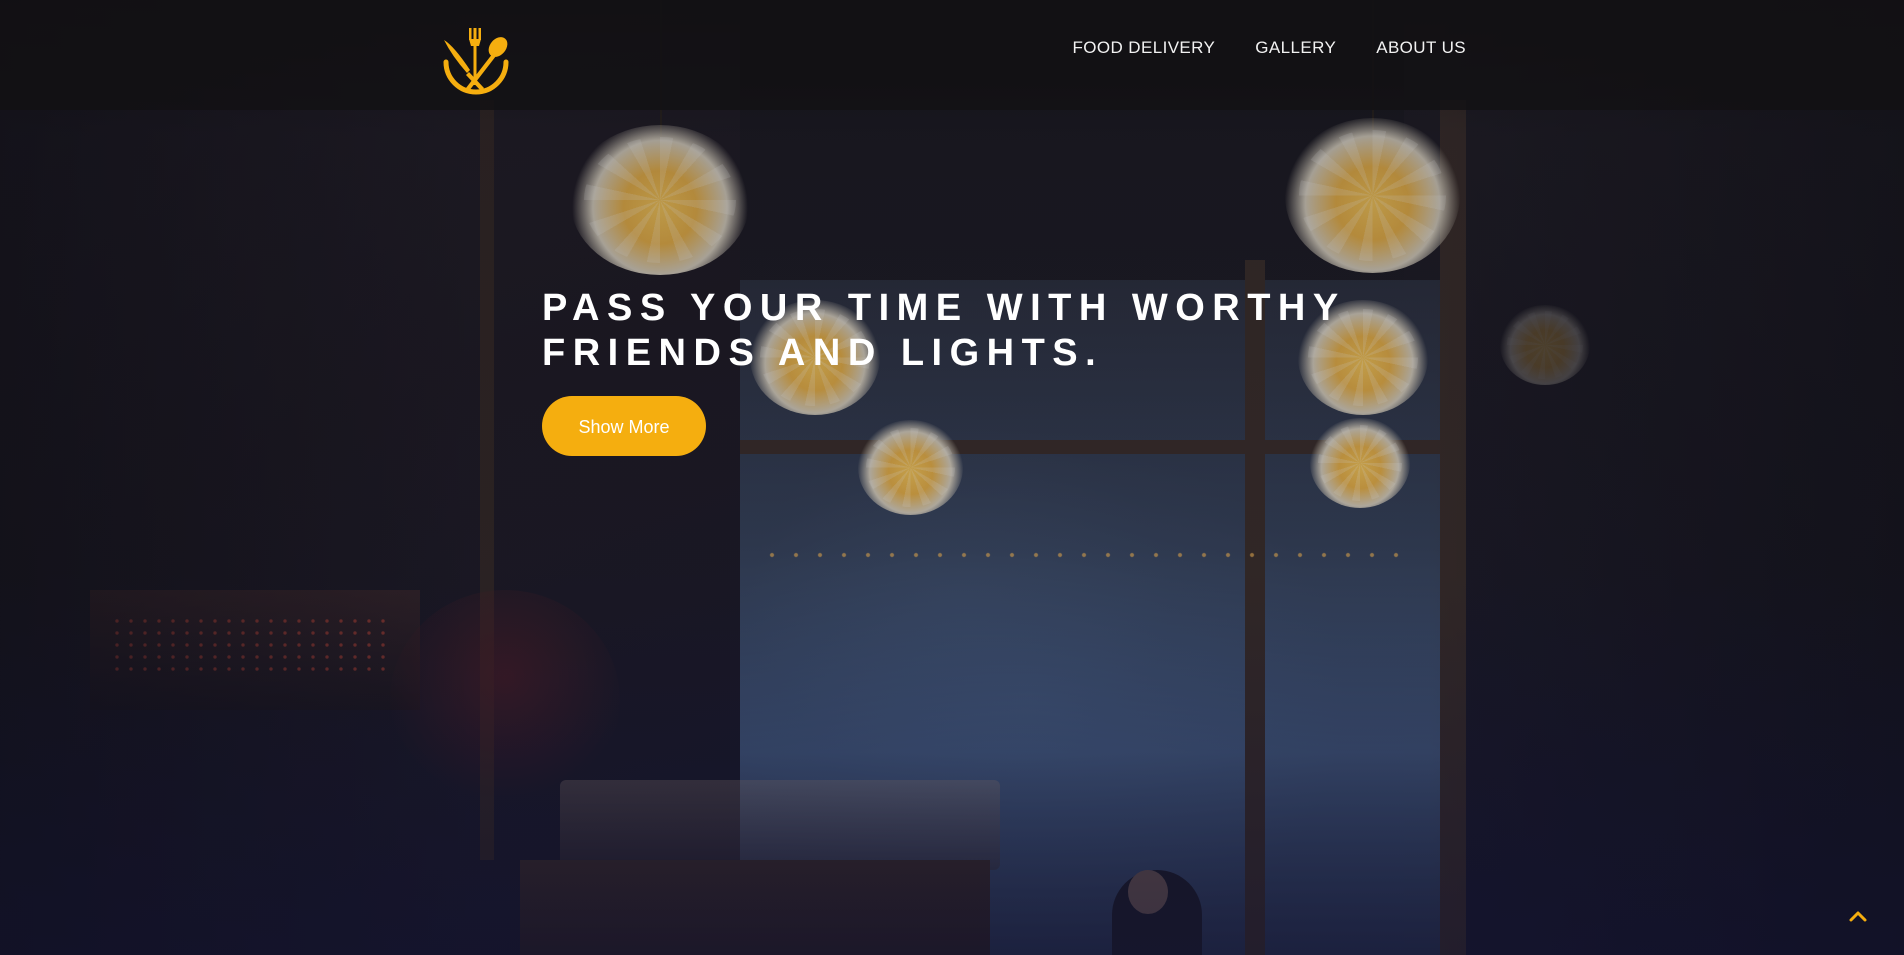 The image size is (1904, 955). What do you see at coordinates (1421, 48) in the screenshot?
I see `nav-item-about-us: ABOUT US` at bounding box center [1421, 48].